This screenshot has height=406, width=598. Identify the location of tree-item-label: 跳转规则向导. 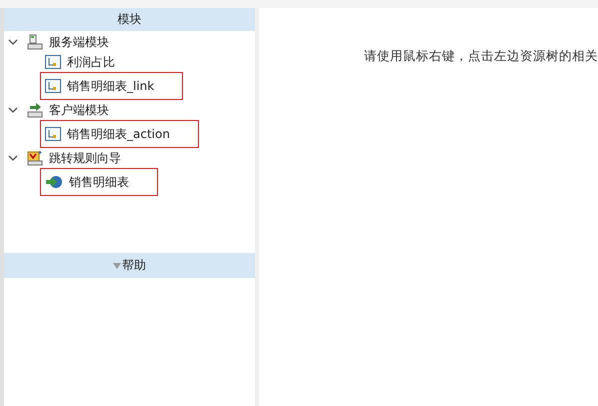
(85, 158).